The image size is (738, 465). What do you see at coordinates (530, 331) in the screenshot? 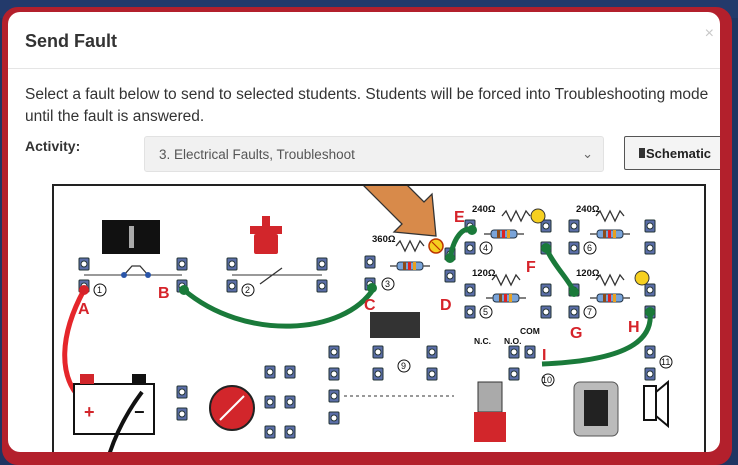
I see `switch-label-com: COM` at bounding box center [530, 331].